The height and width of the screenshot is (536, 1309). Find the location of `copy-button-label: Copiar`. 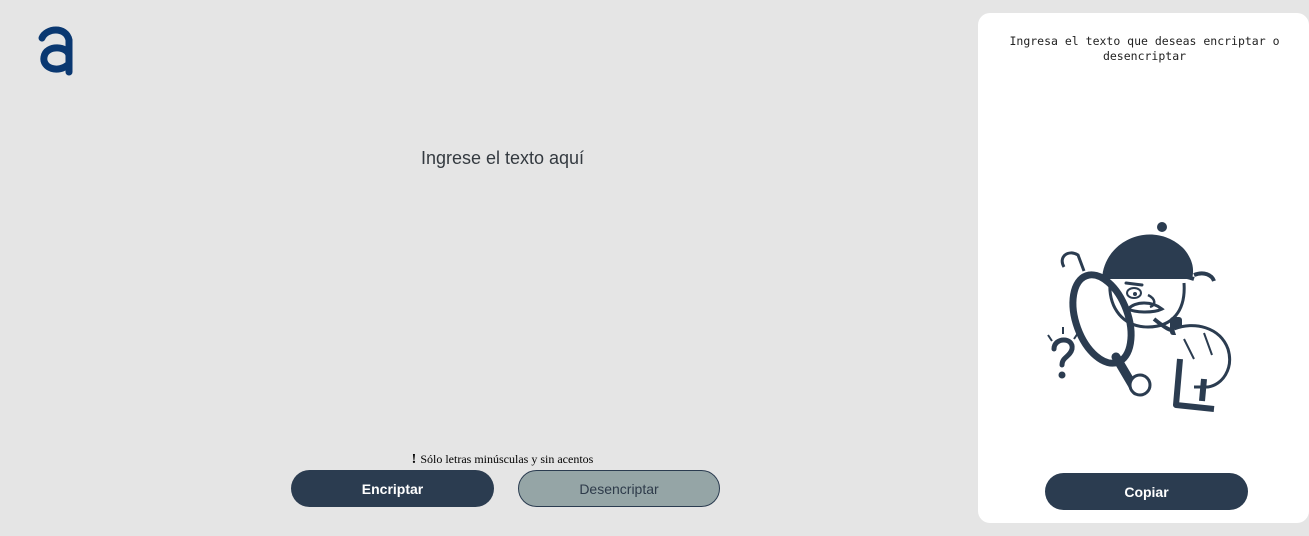

copy-button-label: Copiar is located at coordinates (1146, 491).